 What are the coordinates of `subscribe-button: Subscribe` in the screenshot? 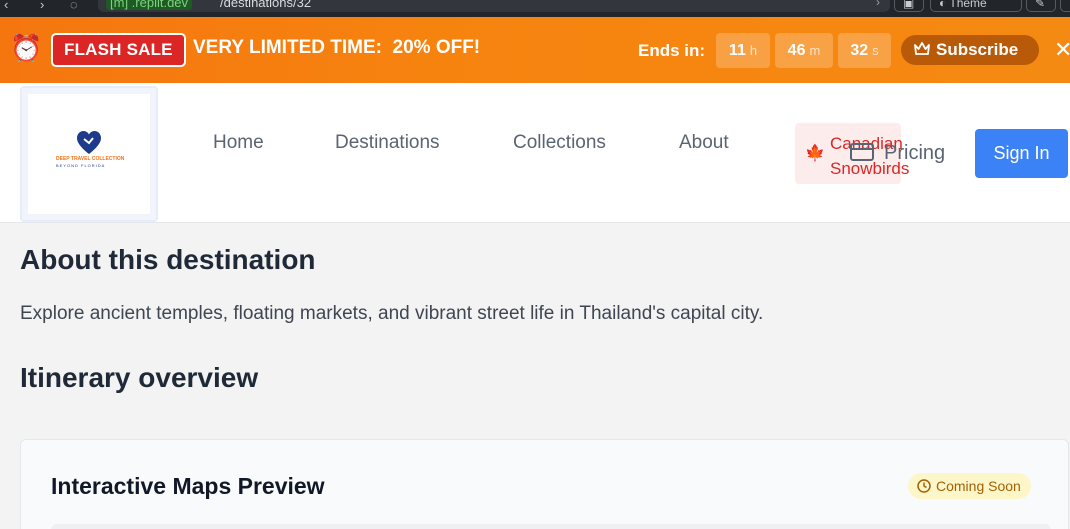 It's located at (970, 50).